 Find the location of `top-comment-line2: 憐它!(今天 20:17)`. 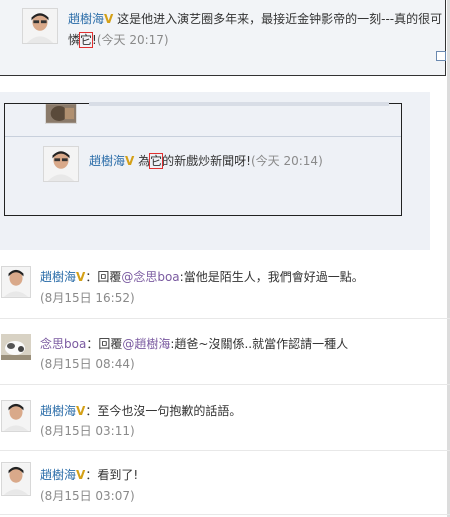

top-comment-line2: 憐它!(今天 20:17) is located at coordinates (118, 39).